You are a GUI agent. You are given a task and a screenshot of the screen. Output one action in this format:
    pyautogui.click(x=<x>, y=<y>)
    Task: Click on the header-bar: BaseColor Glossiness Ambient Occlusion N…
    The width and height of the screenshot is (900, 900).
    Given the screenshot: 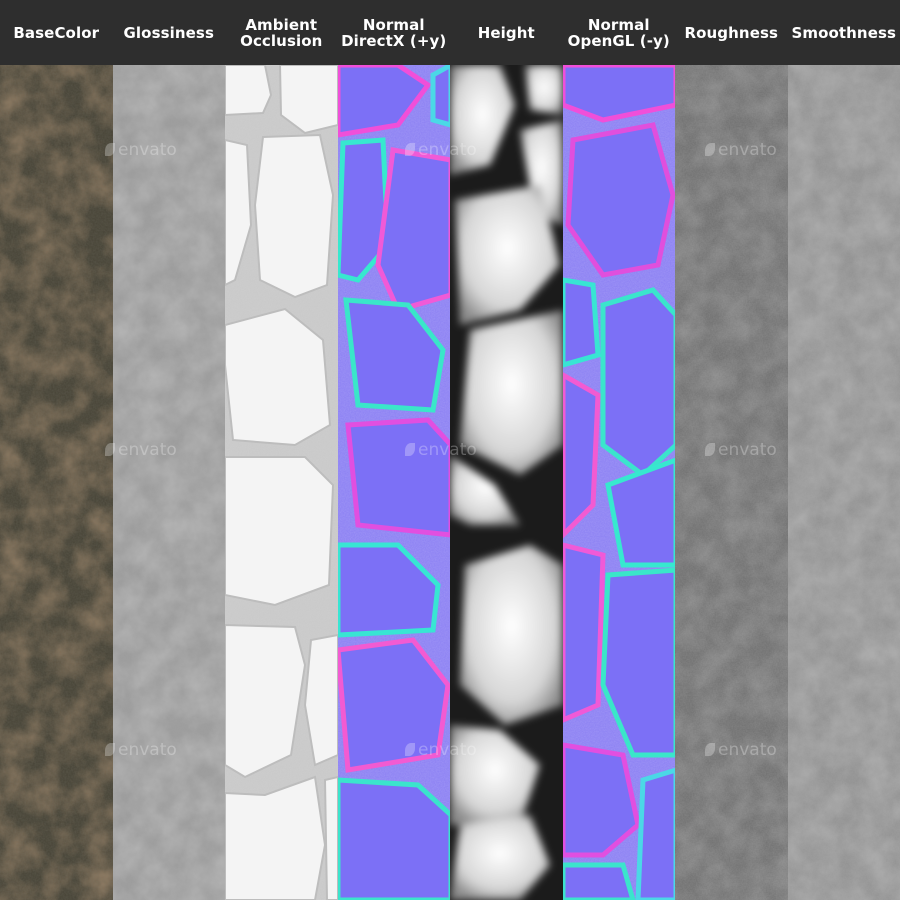 What is the action you would take?
    pyautogui.click(x=450, y=32)
    